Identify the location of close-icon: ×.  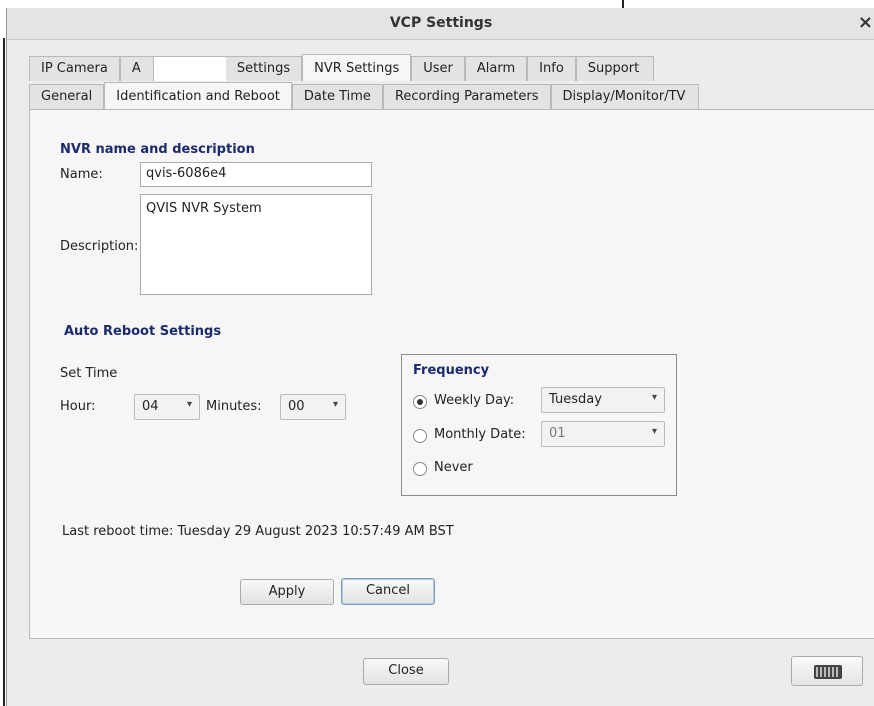
(865, 22).